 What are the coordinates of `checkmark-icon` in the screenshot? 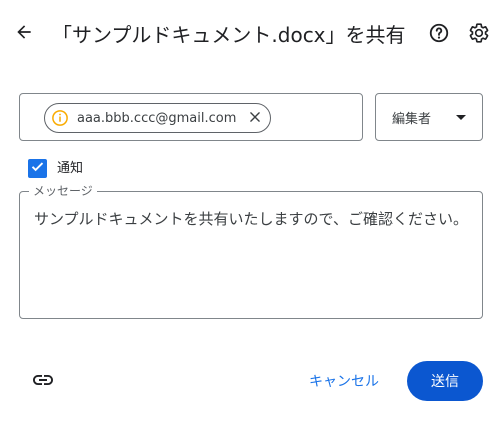 It's located at (37, 168).